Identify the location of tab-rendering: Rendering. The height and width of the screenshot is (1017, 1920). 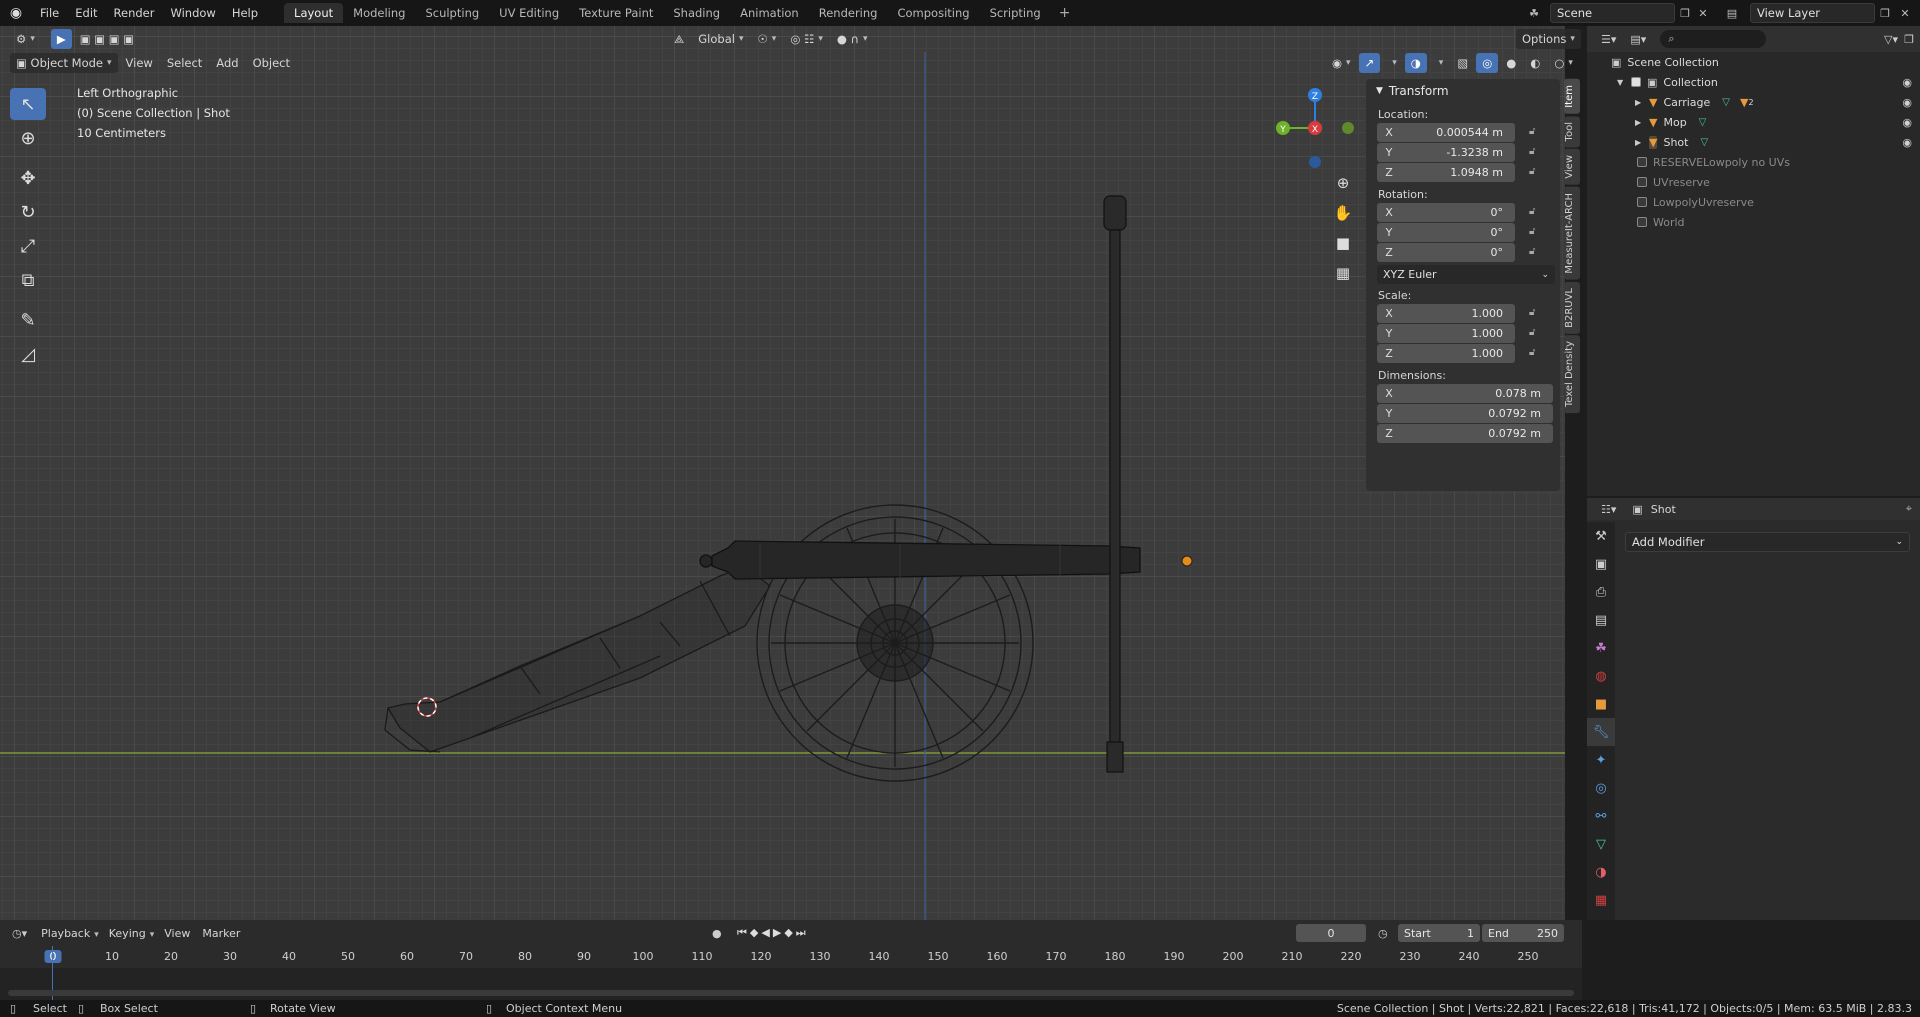
(848, 13).